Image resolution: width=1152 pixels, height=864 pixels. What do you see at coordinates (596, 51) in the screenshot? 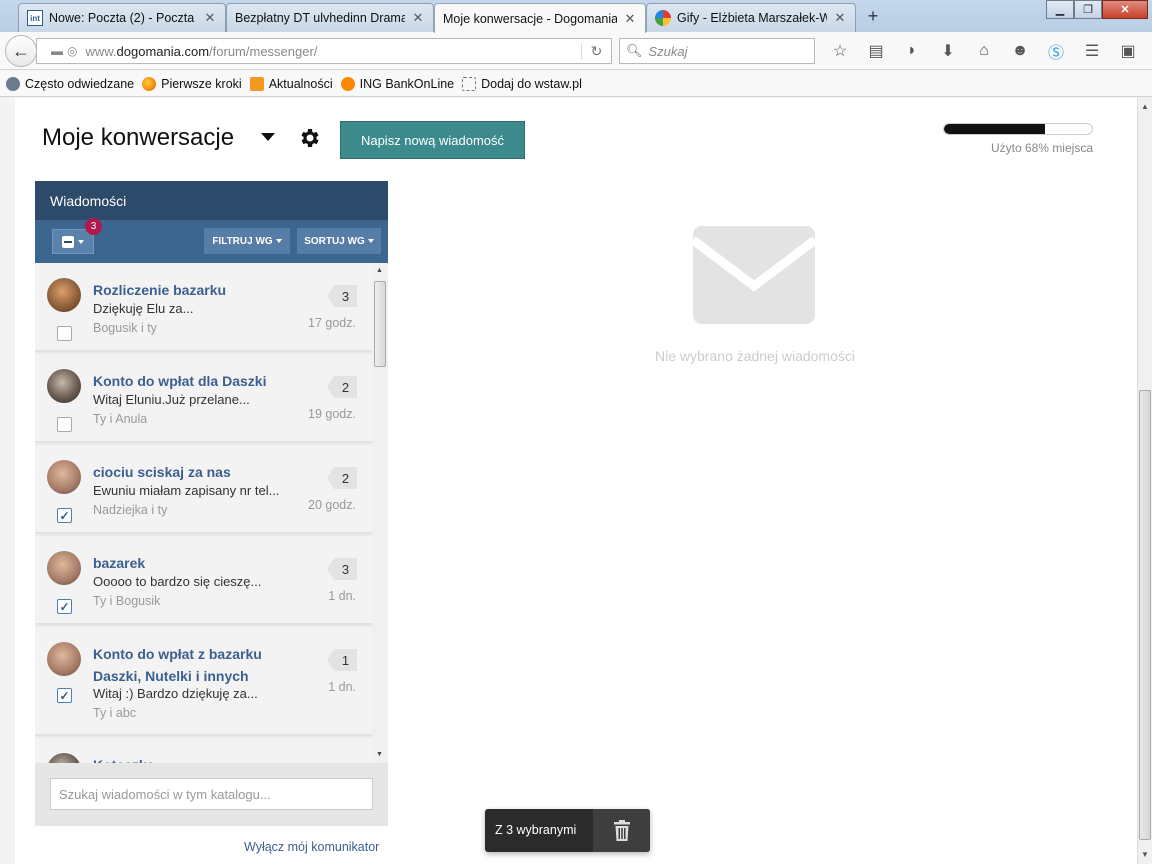
I see `reload-icon: ↻` at bounding box center [596, 51].